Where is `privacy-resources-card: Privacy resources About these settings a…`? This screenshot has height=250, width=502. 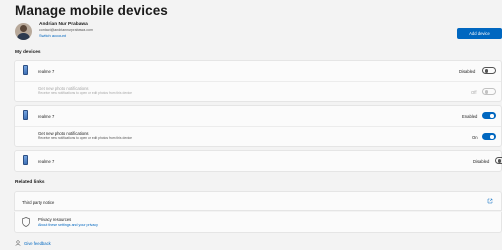
privacy-resources-card: Privacy resources About these settings a… is located at coordinates (258, 222).